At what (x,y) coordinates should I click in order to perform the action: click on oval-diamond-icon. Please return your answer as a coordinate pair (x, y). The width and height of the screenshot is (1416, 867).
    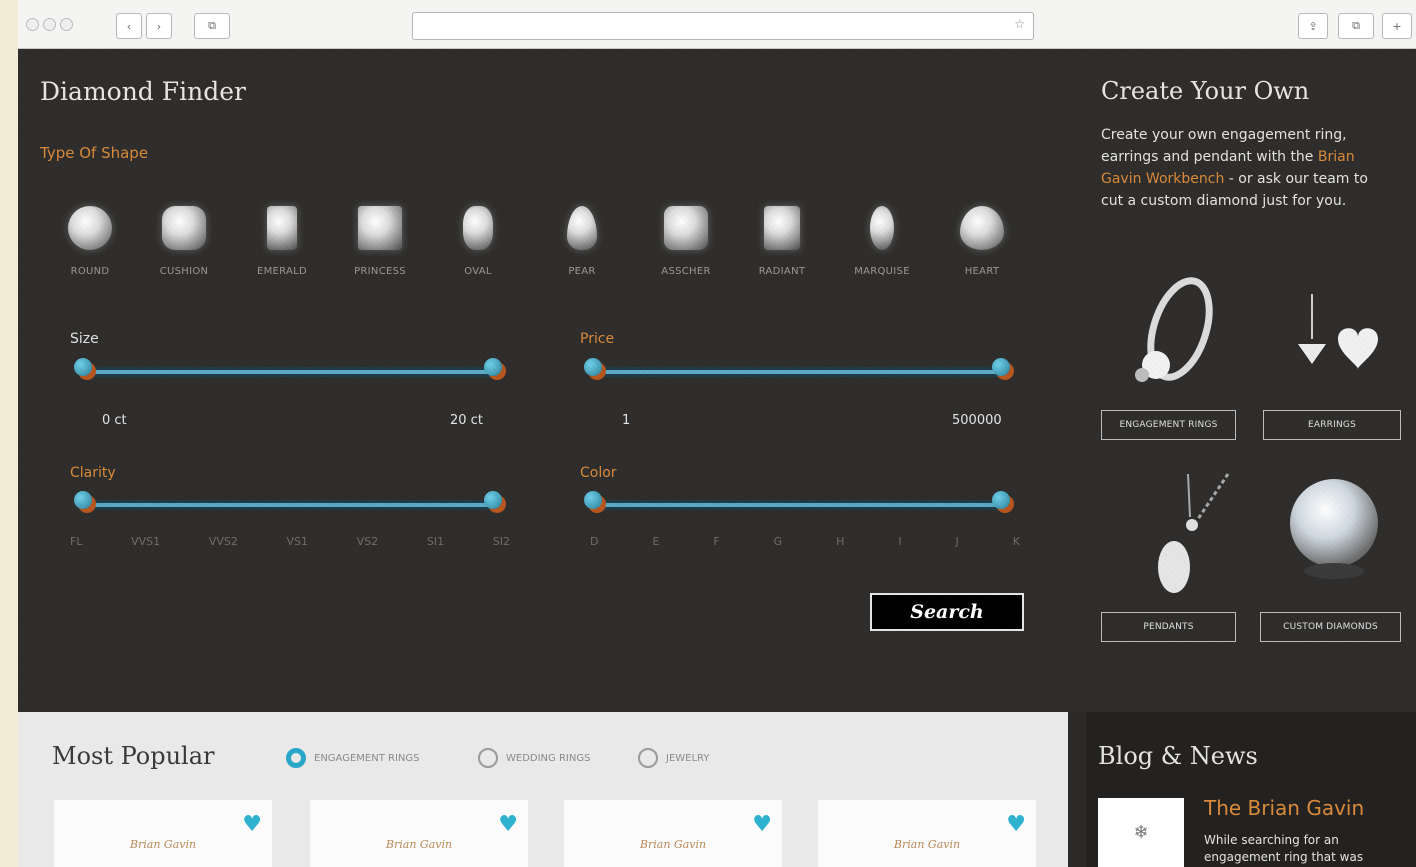
    Looking at the image, I should click on (478, 228).